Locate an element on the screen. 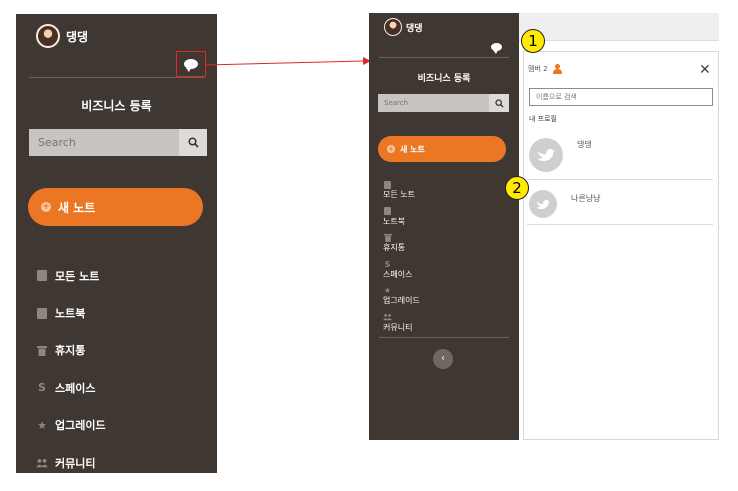 The height and width of the screenshot is (491, 738). chat-highlight-box is located at coordinates (191, 64).